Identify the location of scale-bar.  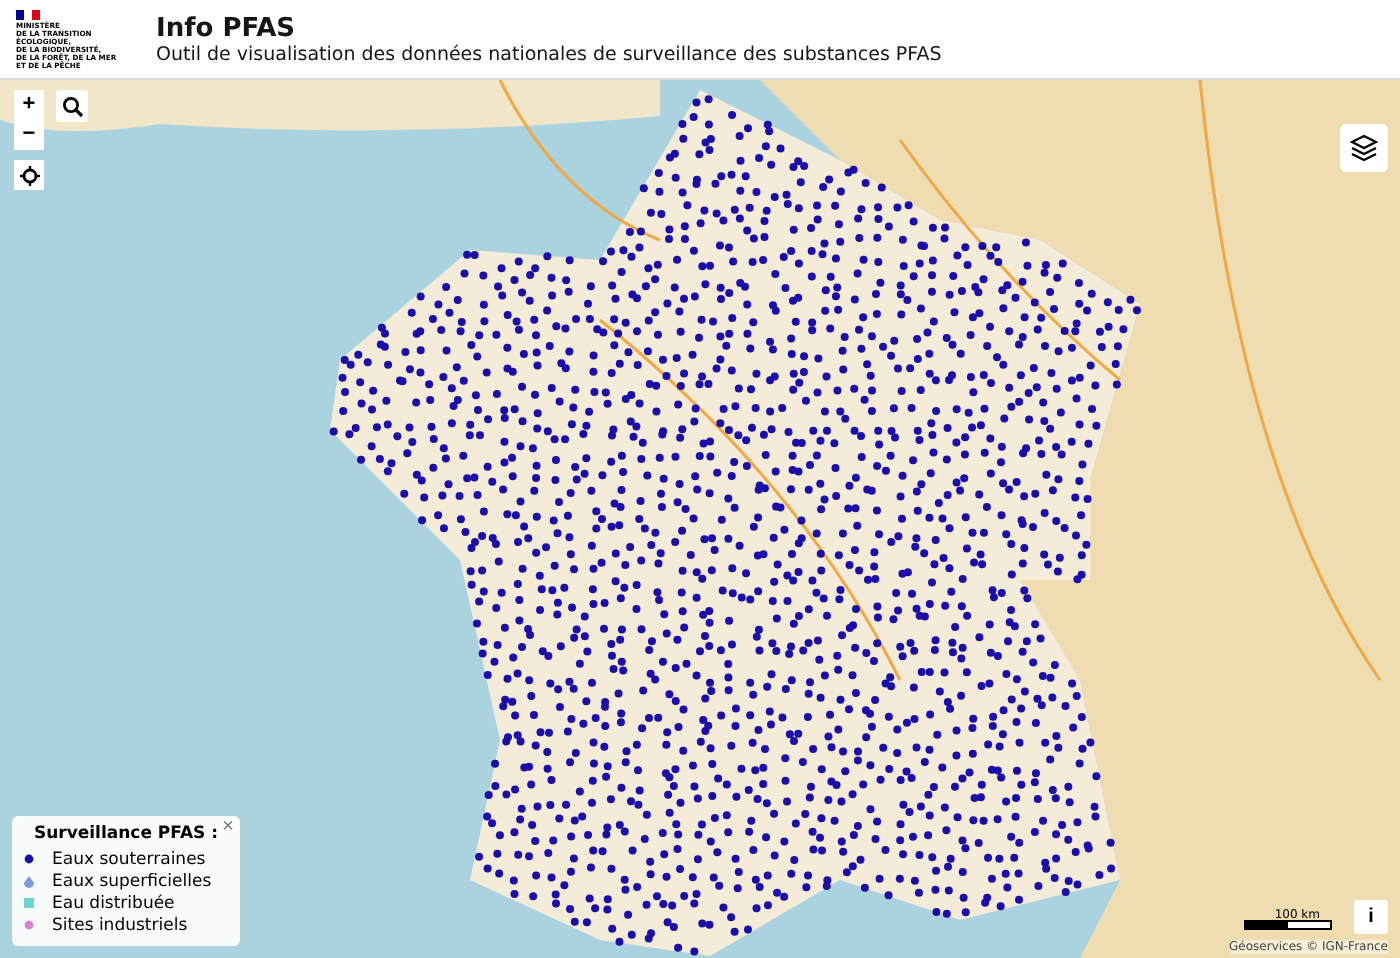
(1288, 925).